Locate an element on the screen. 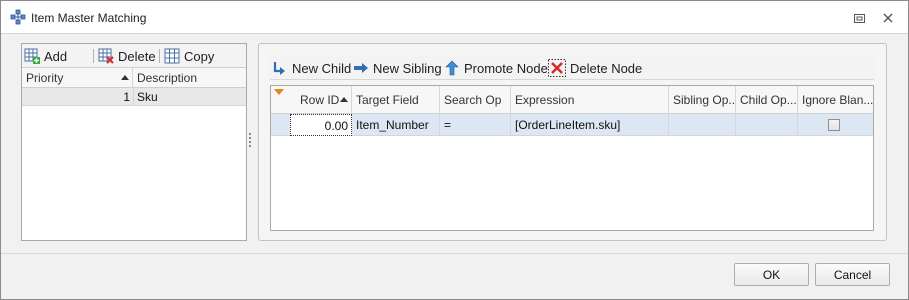  panel-splitter is located at coordinates (250, 142).